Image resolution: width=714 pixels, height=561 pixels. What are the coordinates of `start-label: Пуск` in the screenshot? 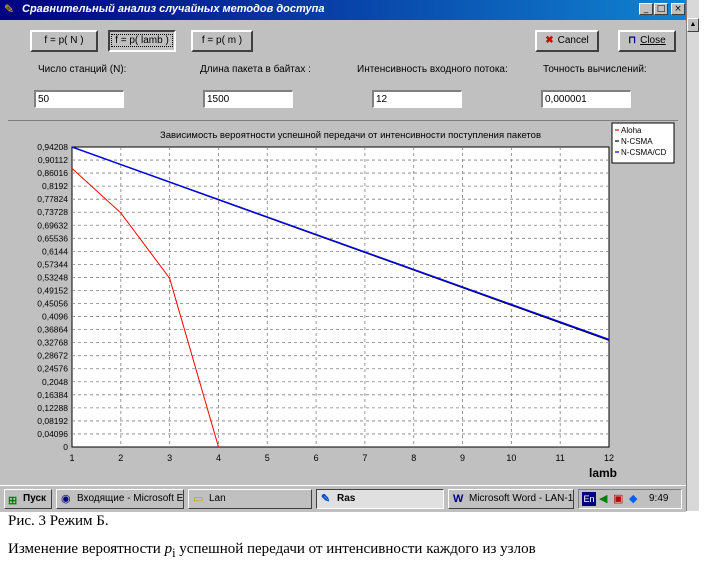 It's located at (35, 498).